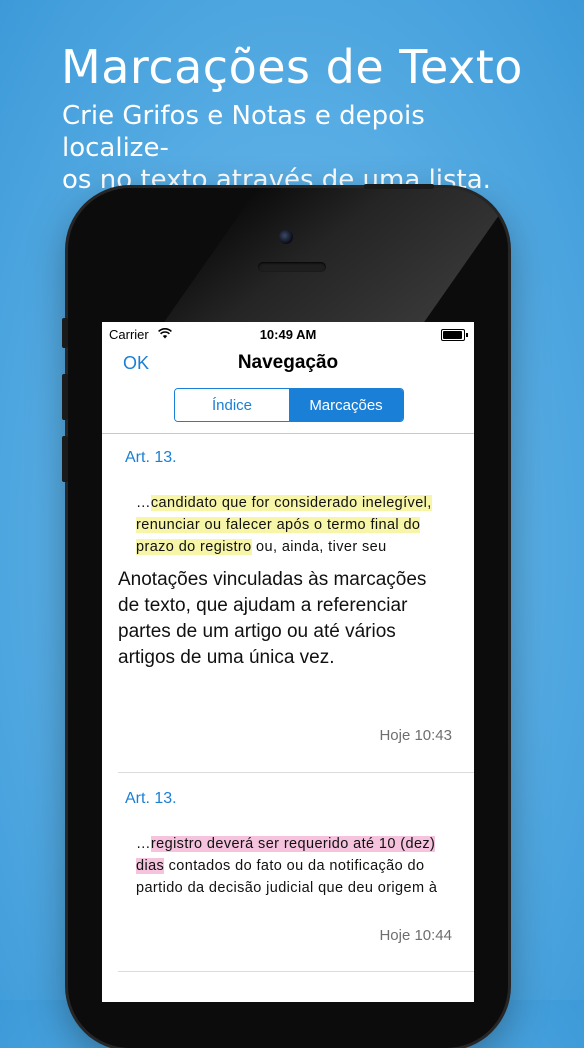 Image resolution: width=584 pixels, height=1048 pixels. What do you see at coordinates (257, 631) in the screenshot?
I see `note-line: partes de um artigo ou até vários` at bounding box center [257, 631].